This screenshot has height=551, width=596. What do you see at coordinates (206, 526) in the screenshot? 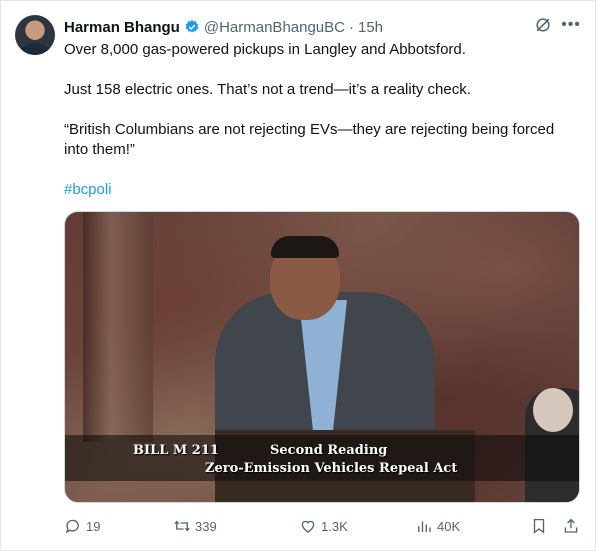
I see `retweet-count: 339` at bounding box center [206, 526].